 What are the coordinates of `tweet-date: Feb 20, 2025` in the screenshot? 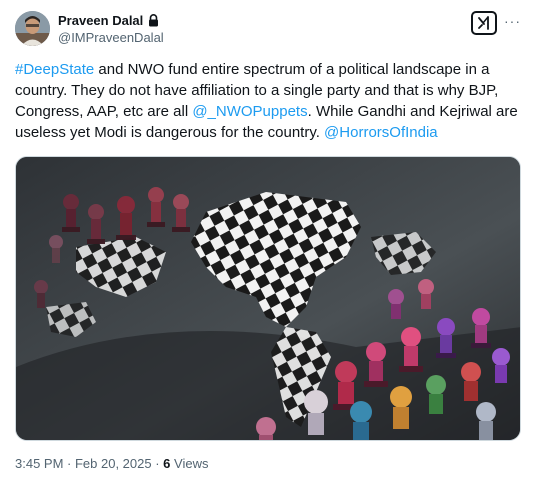 It's located at (113, 463).